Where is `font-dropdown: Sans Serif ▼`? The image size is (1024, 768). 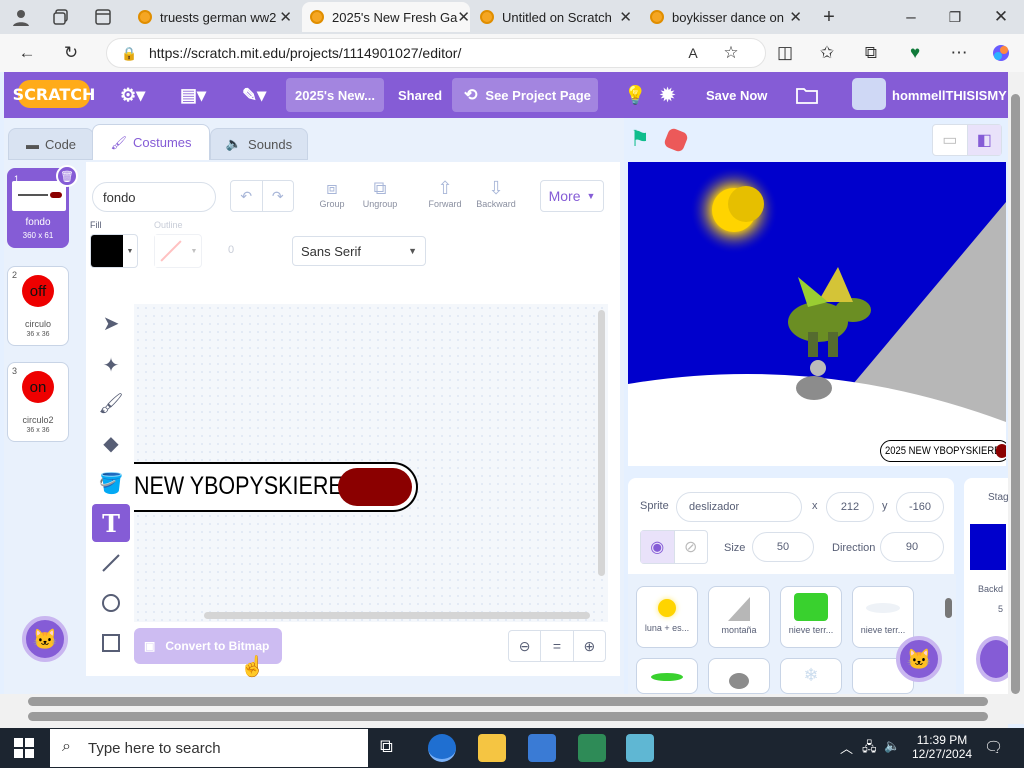
font-dropdown: Sans Serif ▼ is located at coordinates (359, 251).